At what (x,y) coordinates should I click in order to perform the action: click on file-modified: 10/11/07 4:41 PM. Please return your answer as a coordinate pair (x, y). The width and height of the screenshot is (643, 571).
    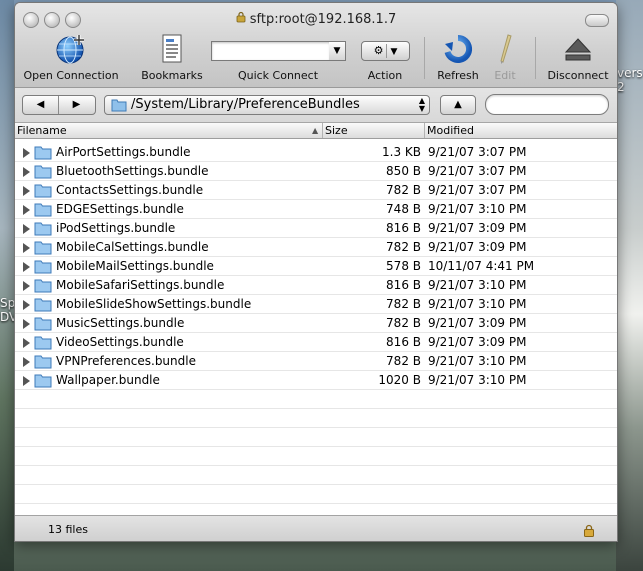
    Looking at the image, I should click on (481, 266).